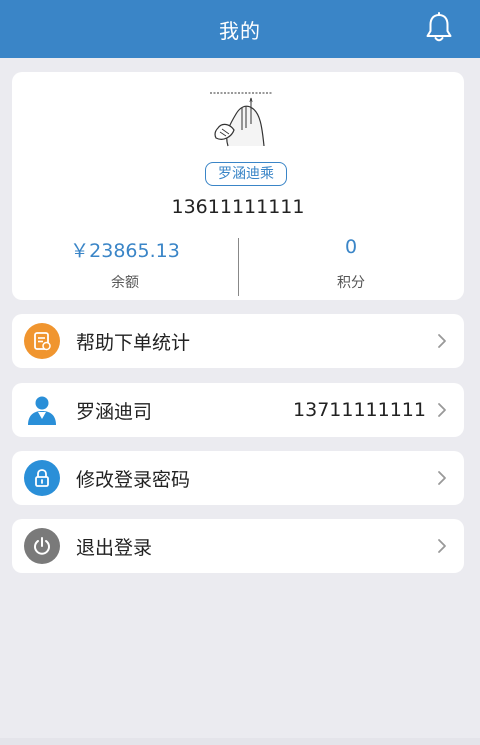 The width and height of the screenshot is (480, 745). Describe the element at coordinates (238, 410) in the screenshot. I see `menu-item-driver: 罗涵迪司 13711111111` at that location.